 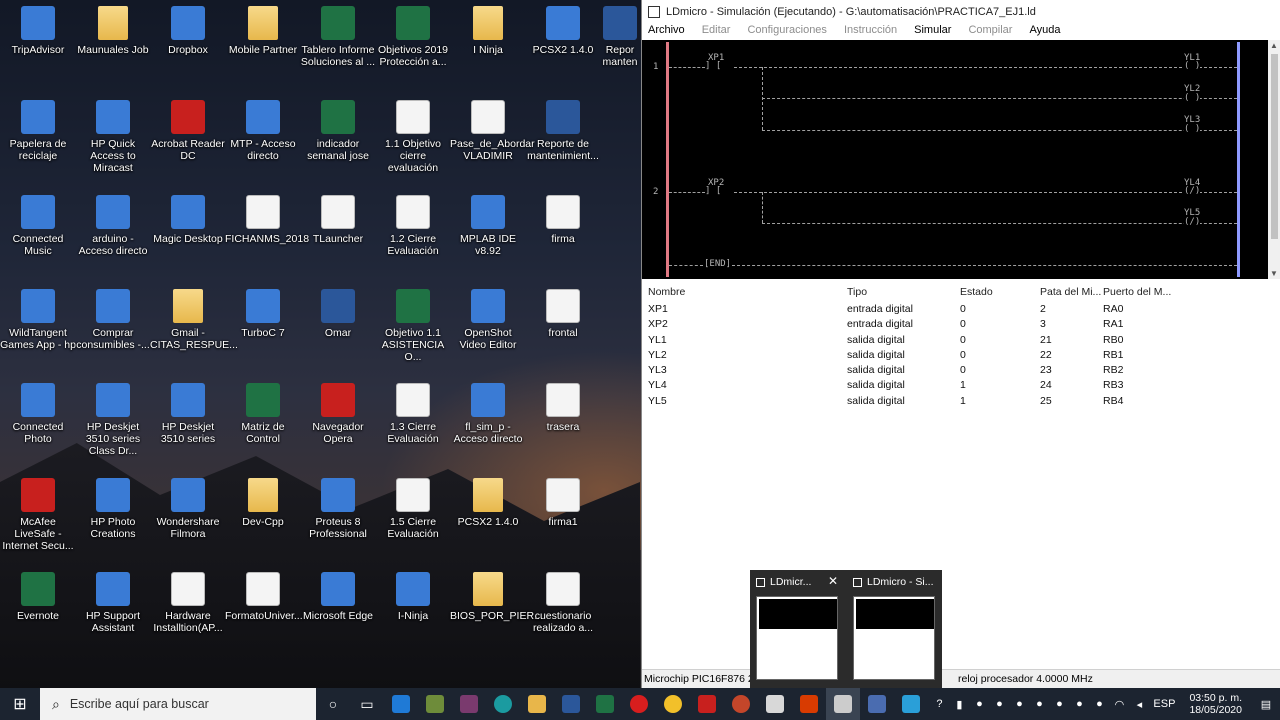 What do you see at coordinates (796, 629) in the screenshot?
I see `thumbnail-1: LDmicr... ✕` at bounding box center [796, 629].